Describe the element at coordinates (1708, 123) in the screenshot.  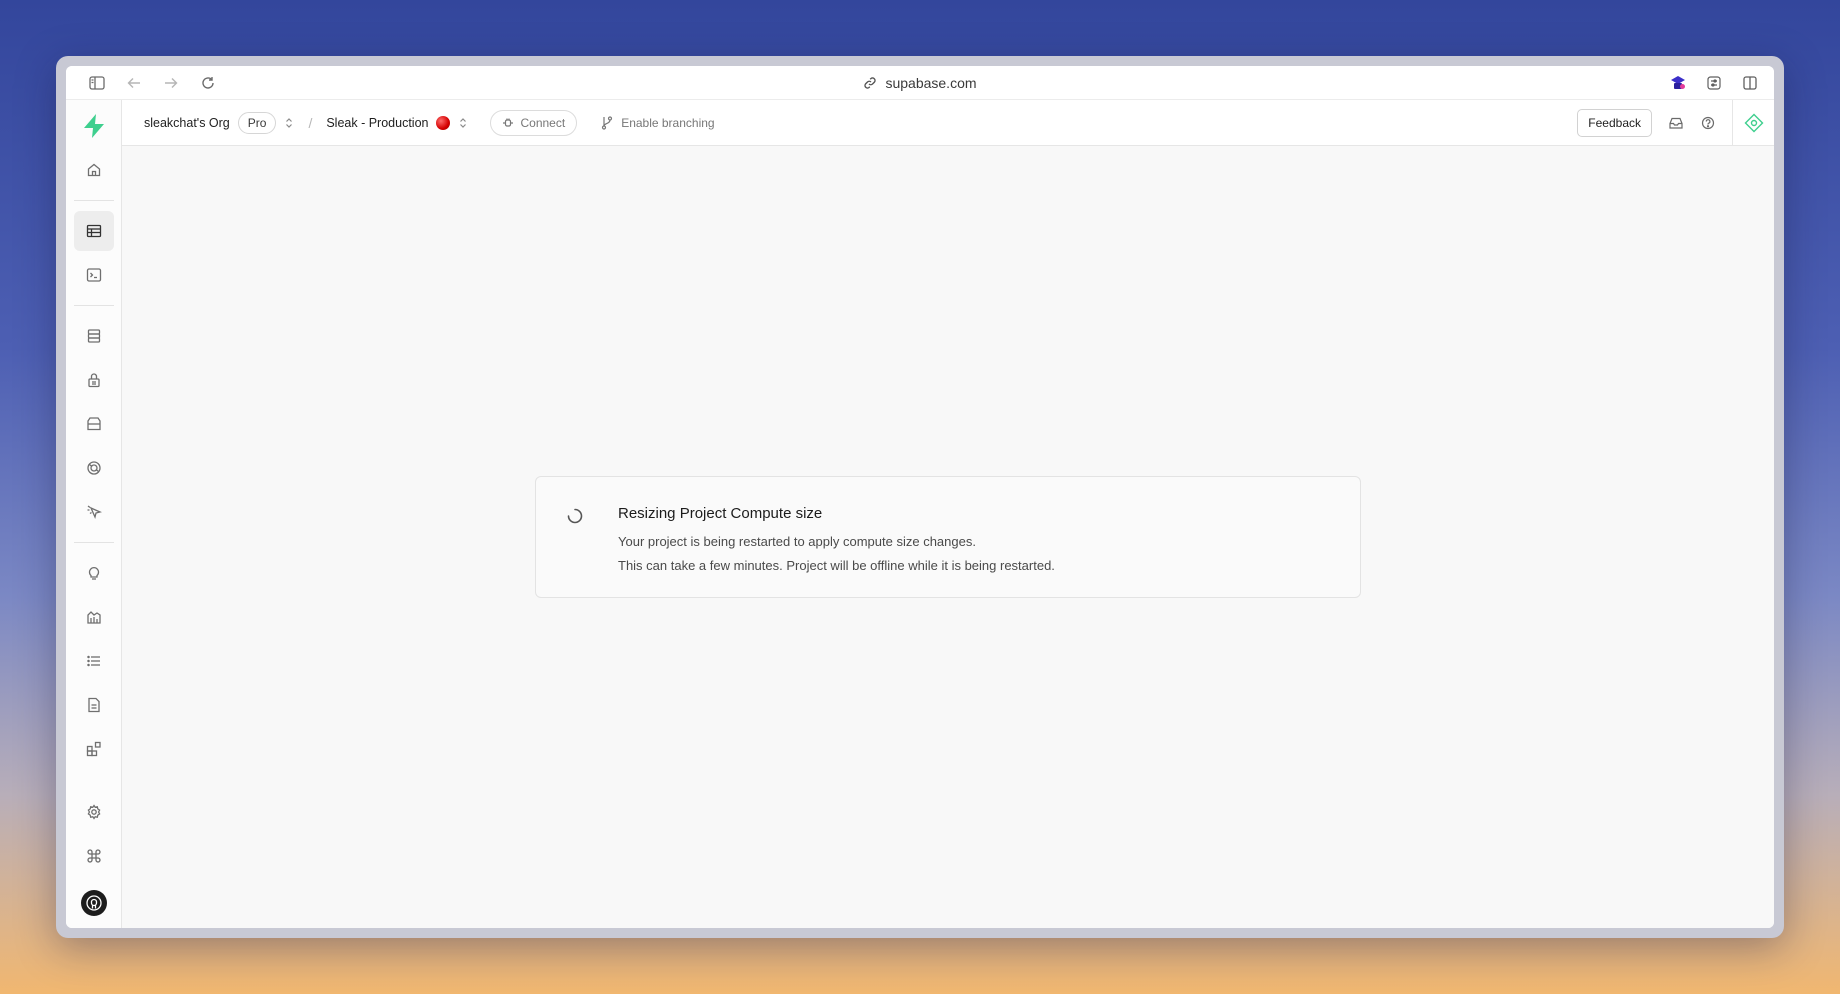
I see `help-icon` at that location.